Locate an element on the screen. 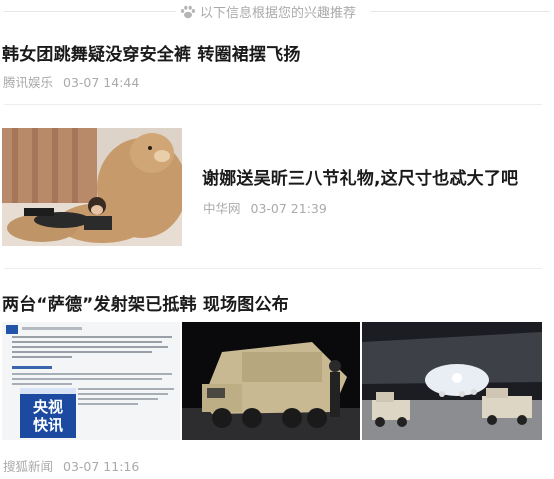  thaad-launcher-truck-photo is located at coordinates (271, 381).